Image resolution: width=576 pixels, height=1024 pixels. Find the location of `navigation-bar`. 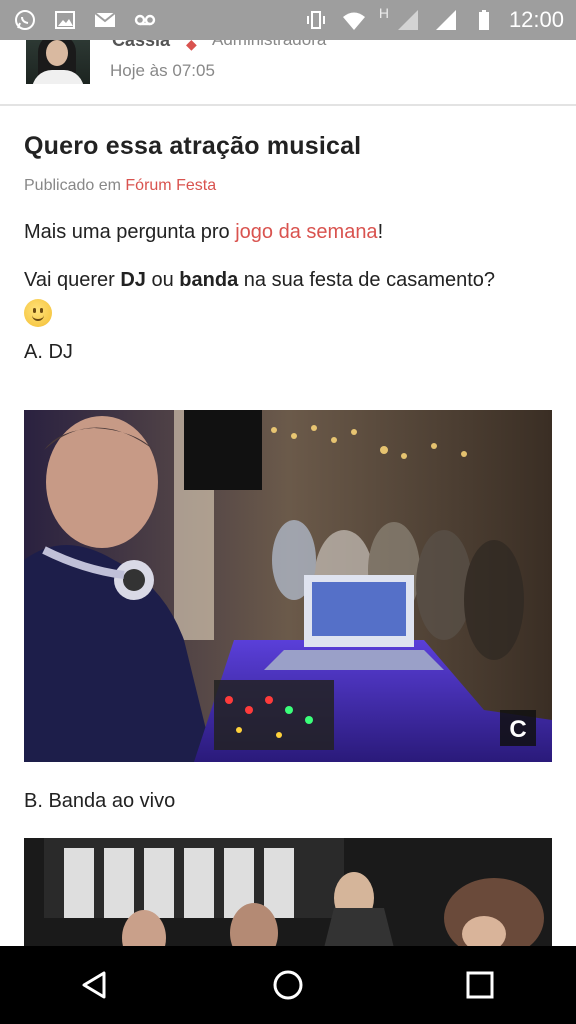

navigation-bar is located at coordinates (288, 985).